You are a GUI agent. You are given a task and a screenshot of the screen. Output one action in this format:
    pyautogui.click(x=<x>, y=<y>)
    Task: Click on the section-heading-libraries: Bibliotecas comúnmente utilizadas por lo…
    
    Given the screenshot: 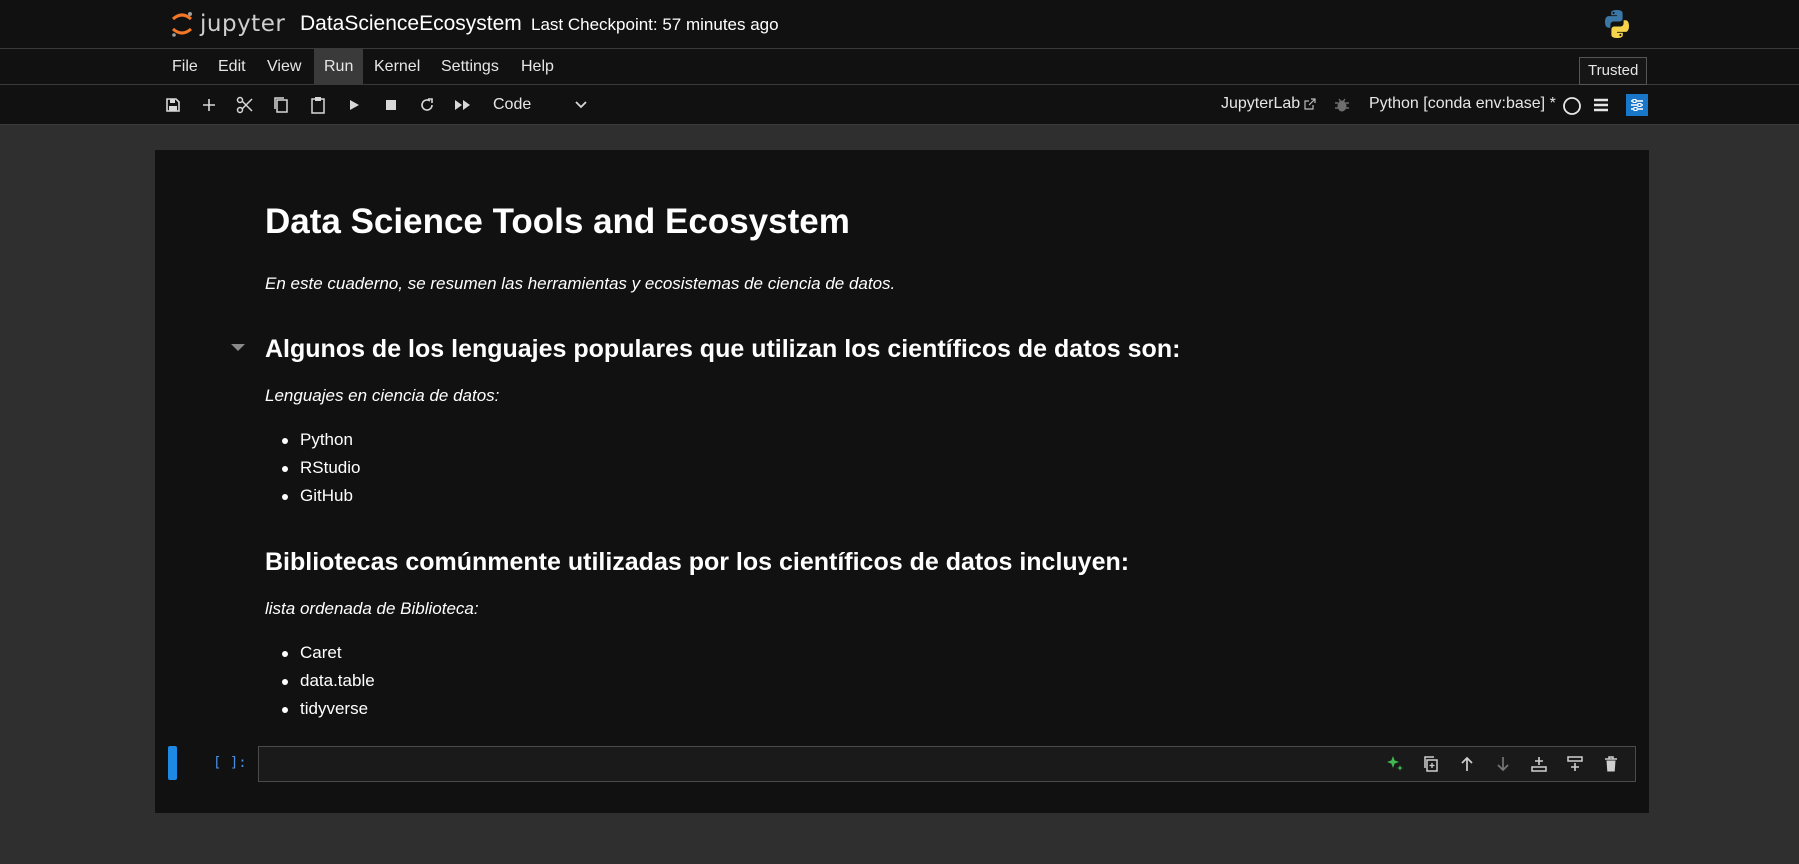 What is the action you would take?
    pyautogui.click(x=697, y=562)
    